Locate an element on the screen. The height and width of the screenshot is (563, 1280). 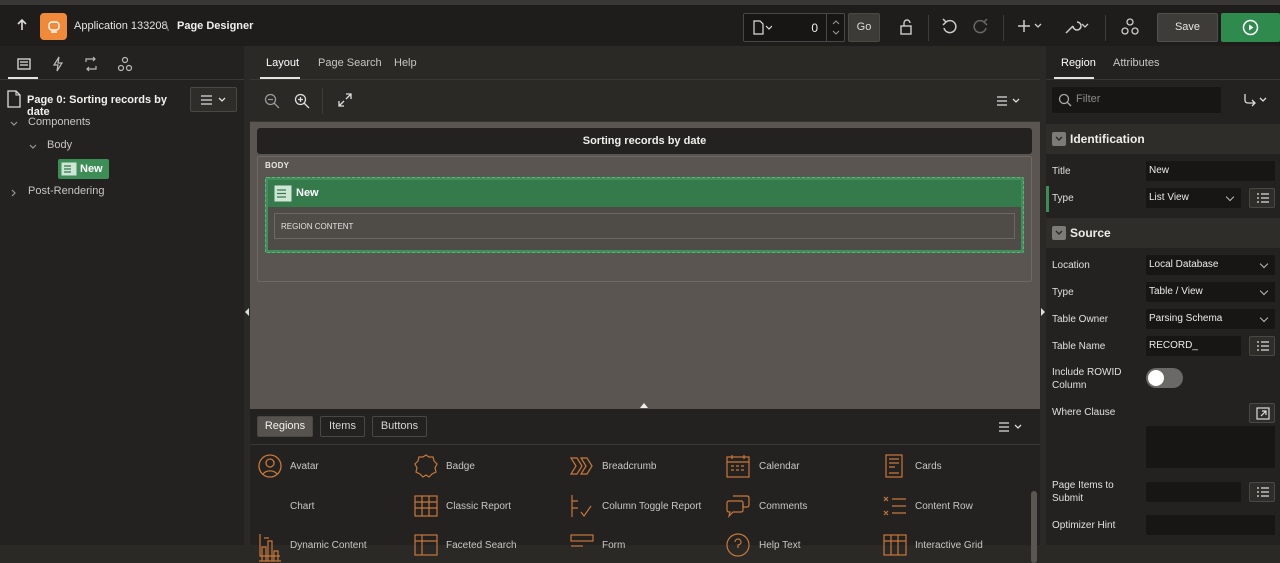
dynamic-actions-tab-icon is located at coordinates (58, 64).